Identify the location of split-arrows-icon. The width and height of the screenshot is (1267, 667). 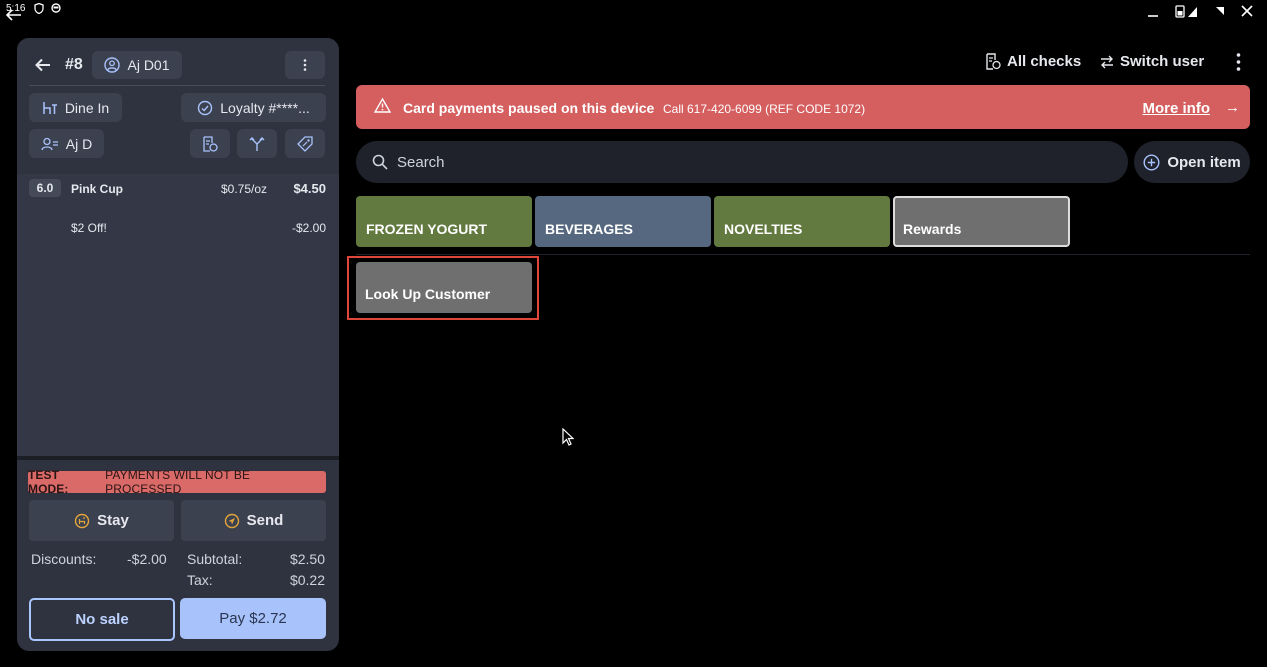
(257, 144).